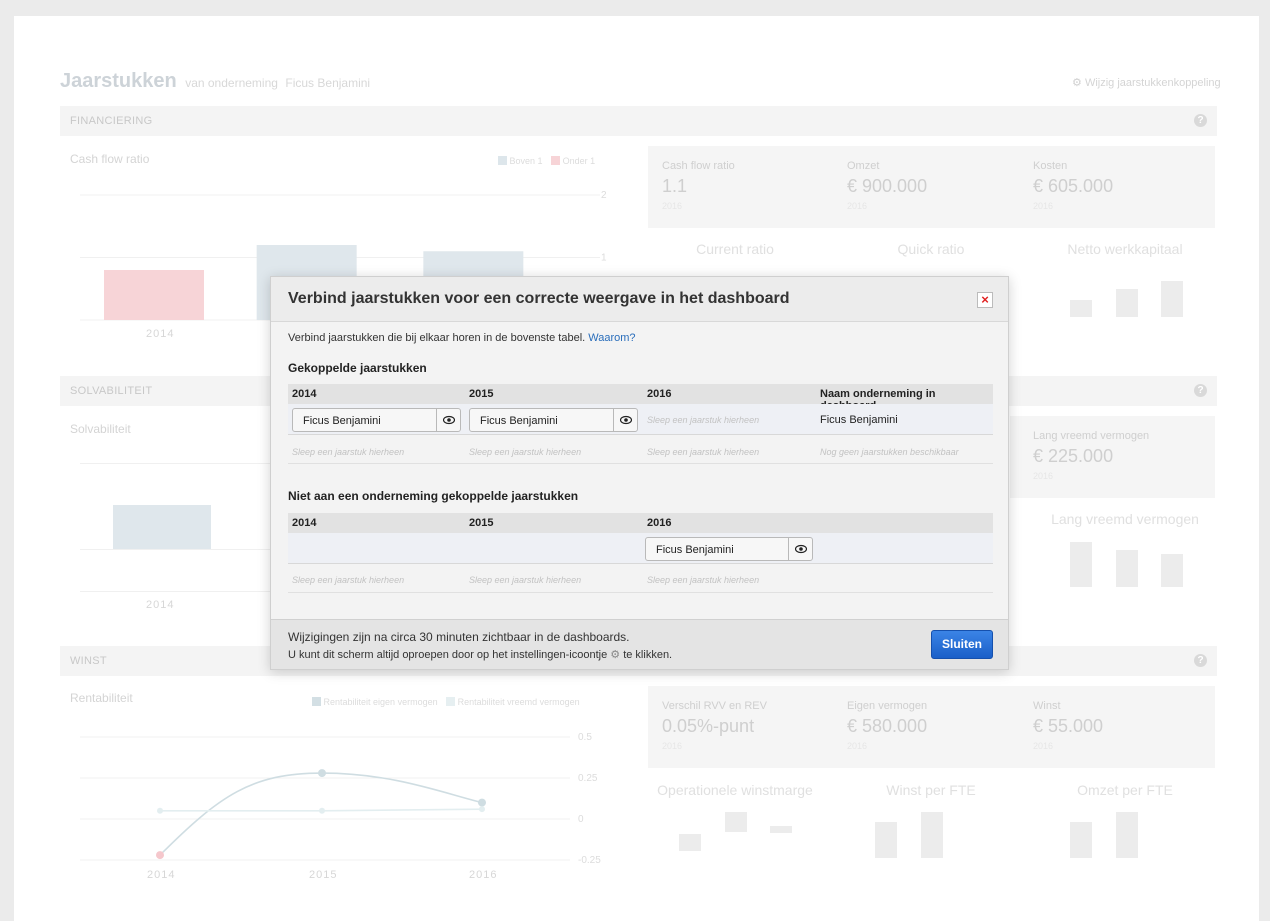 This screenshot has height=921, width=1270. Describe the element at coordinates (546, 161) in the screenshot. I see `legend-cashflow: Boven 1 Onder 1` at that location.